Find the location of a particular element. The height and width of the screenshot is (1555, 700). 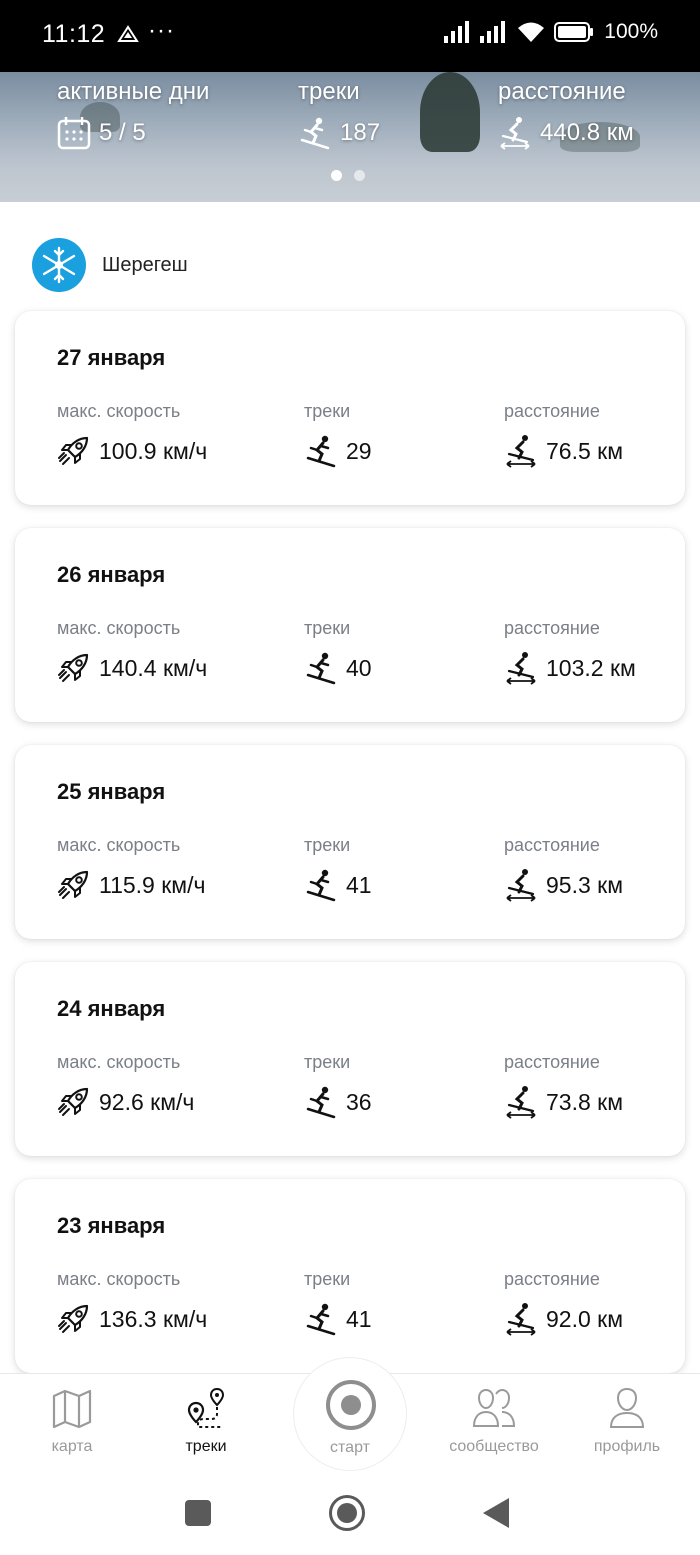

snowflake-icon is located at coordinates (59, 265).